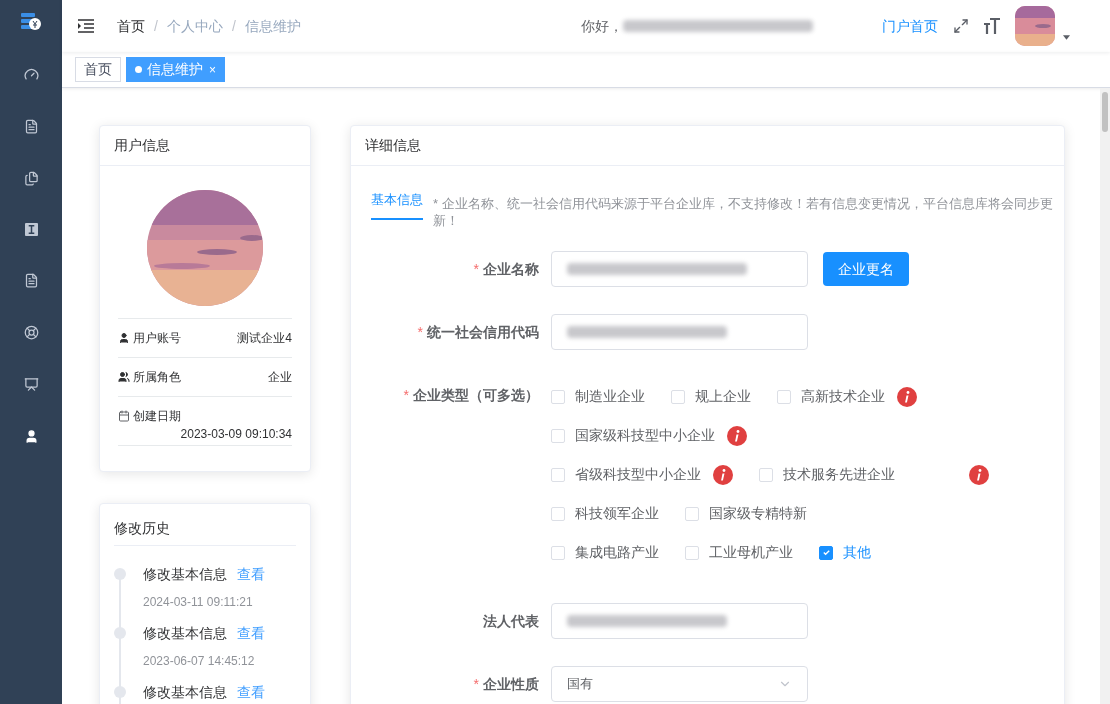 The width and height of the screenshot is (1110, 704). What do you see at coordinates (711, 396) in the screenshot?
I see `checkbox-option: 规上企业` at bounding box center [711, 396].